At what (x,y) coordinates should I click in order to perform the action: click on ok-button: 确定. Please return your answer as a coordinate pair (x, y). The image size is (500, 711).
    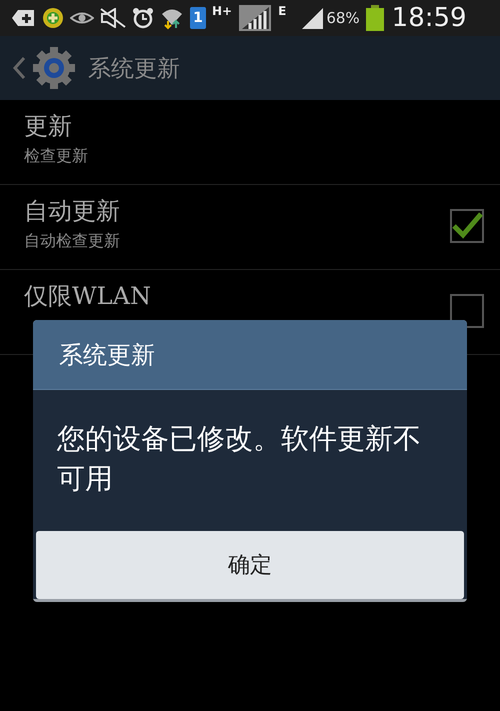
    Looking at the image, I should click on (250, 565).